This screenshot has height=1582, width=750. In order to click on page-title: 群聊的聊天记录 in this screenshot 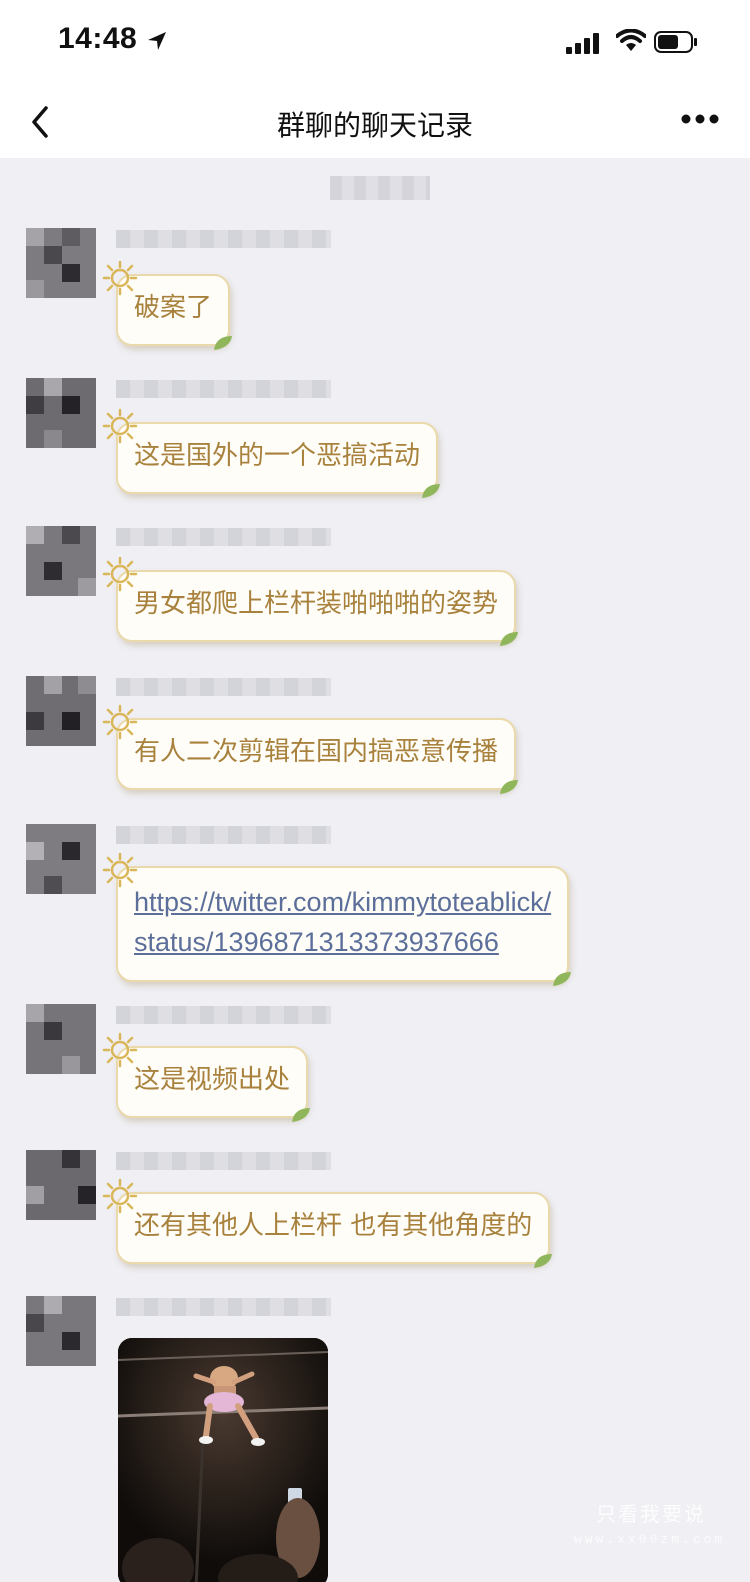, I will do `click(374, 125)`.